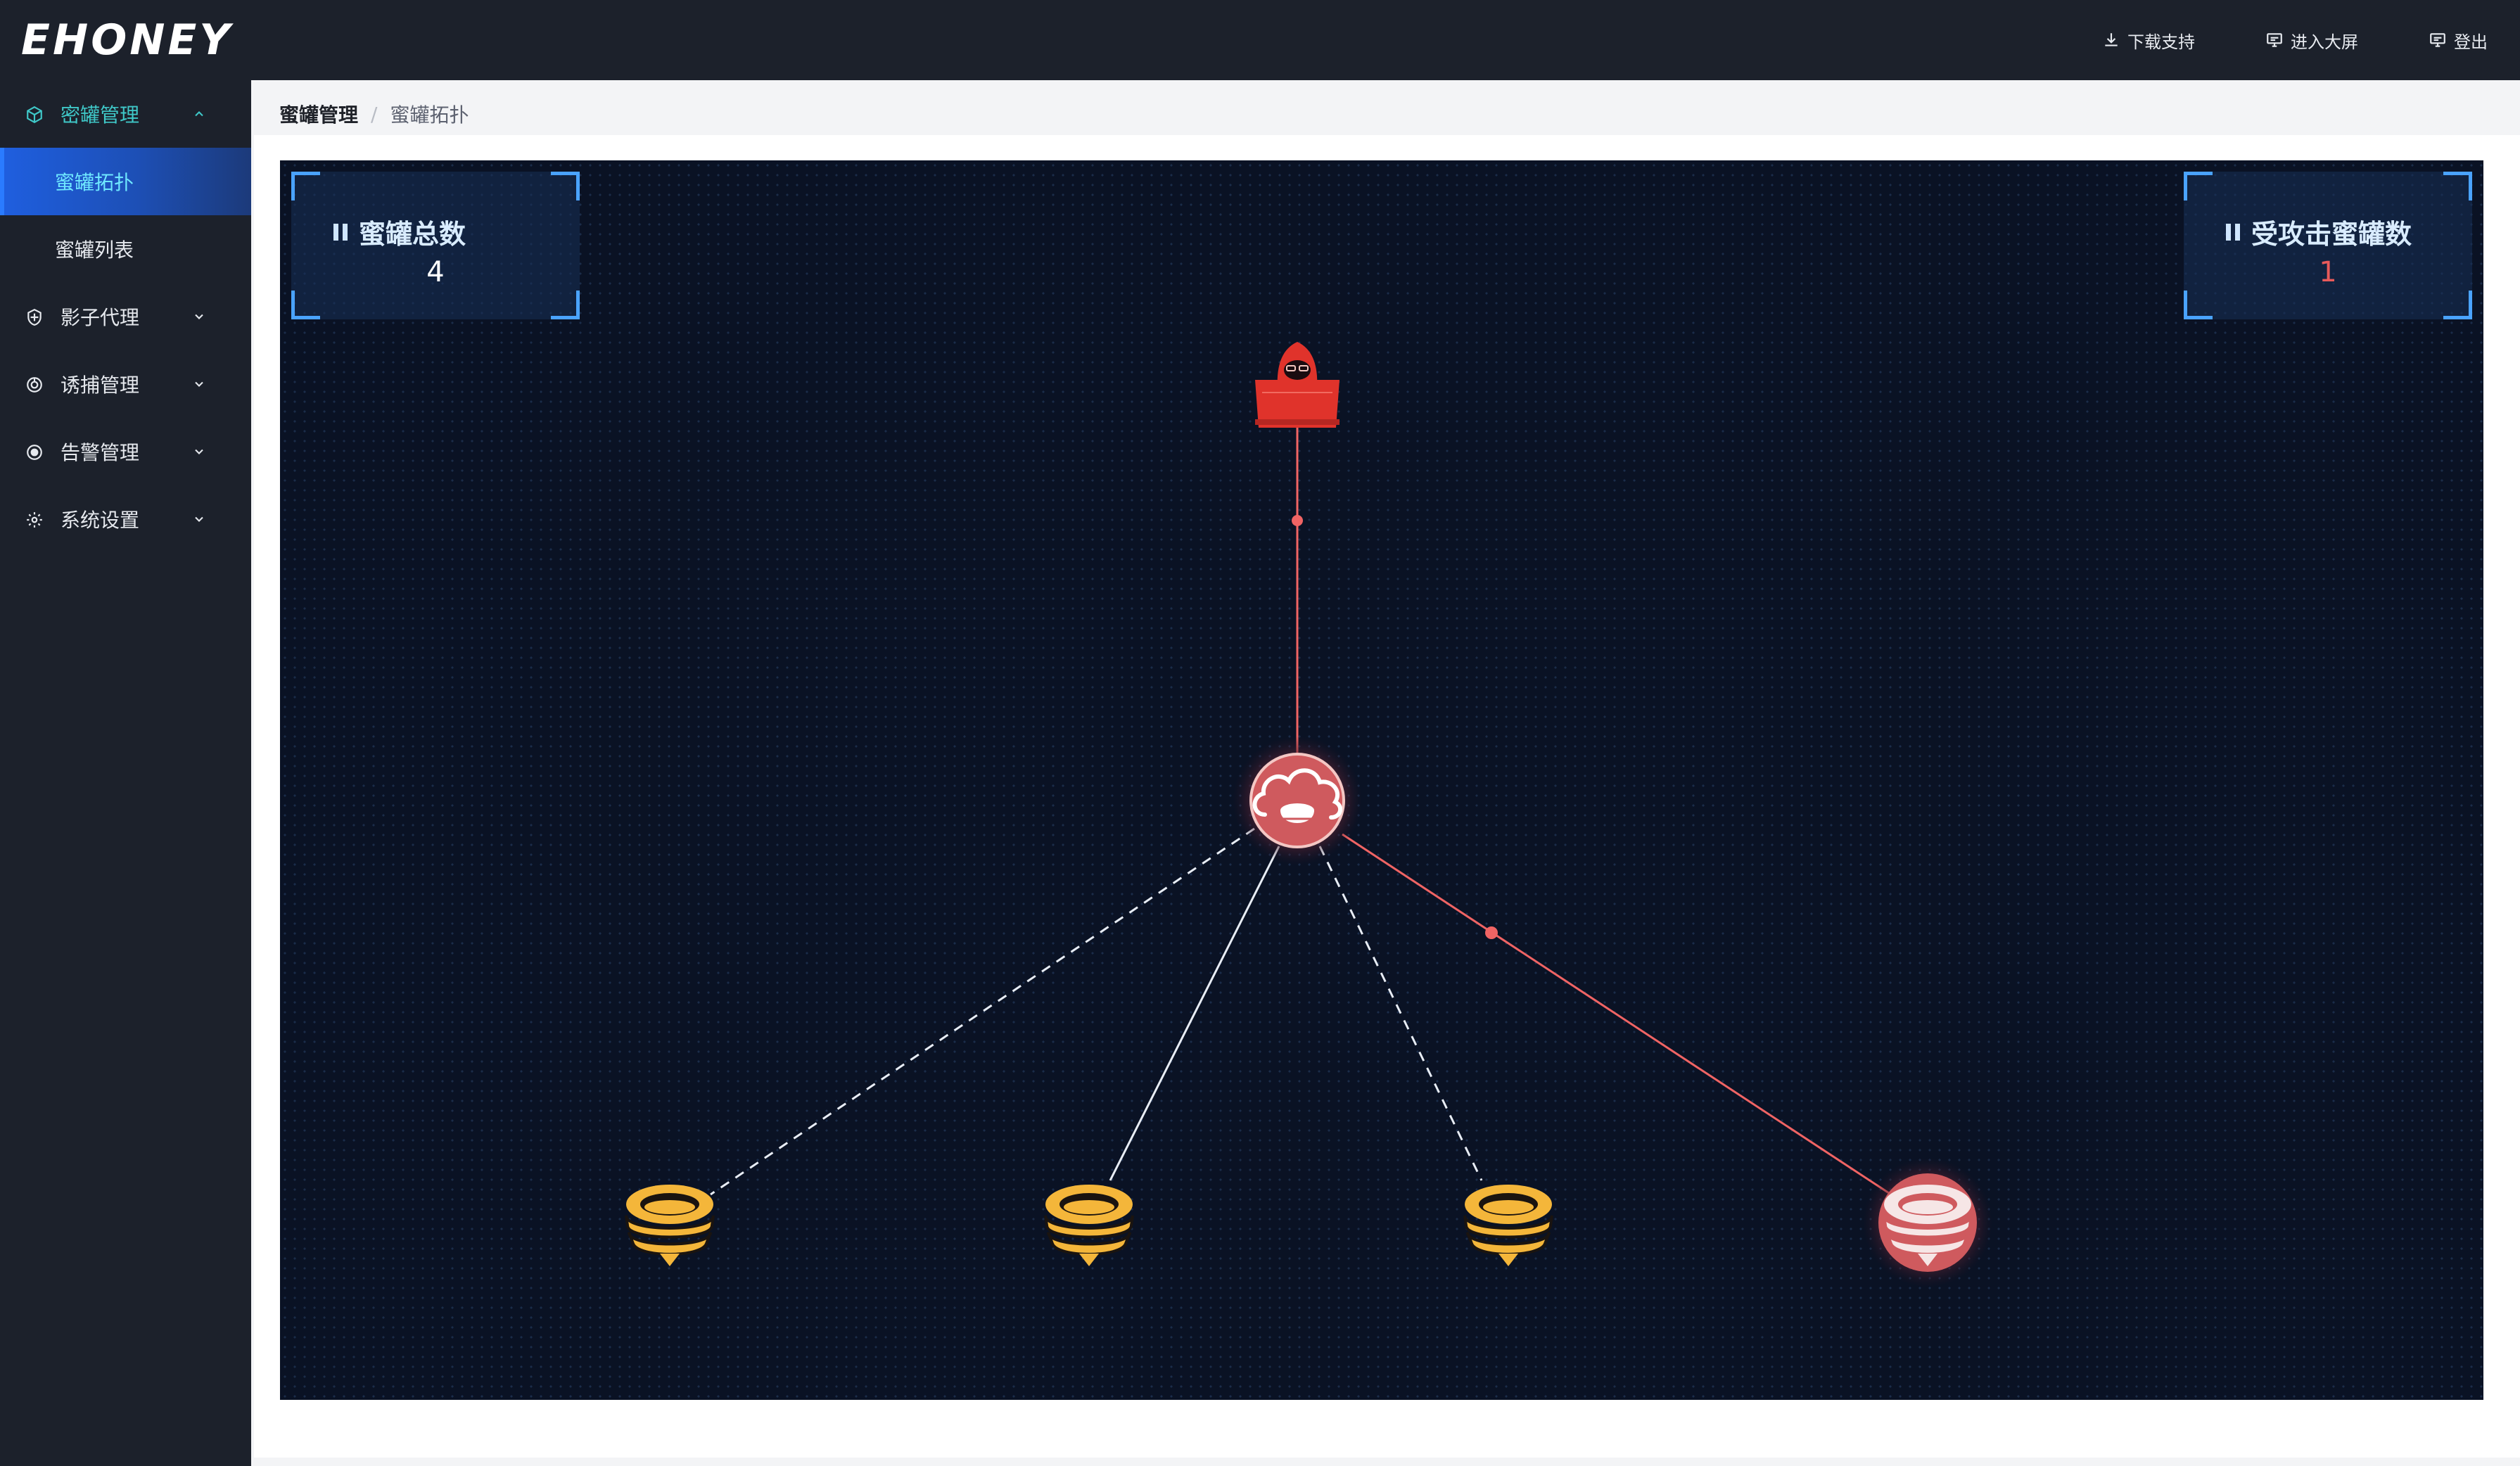 Image resolution: width=2520 pixels, height=1466 pixels. Describe the element at coordinates (126, 773) in the screenshot. I see `sidebar: 密罐管理 蜜罐拓扑 蜜罐列表 影子代理 诱捕管理 告警管理 系统设置` at that location.